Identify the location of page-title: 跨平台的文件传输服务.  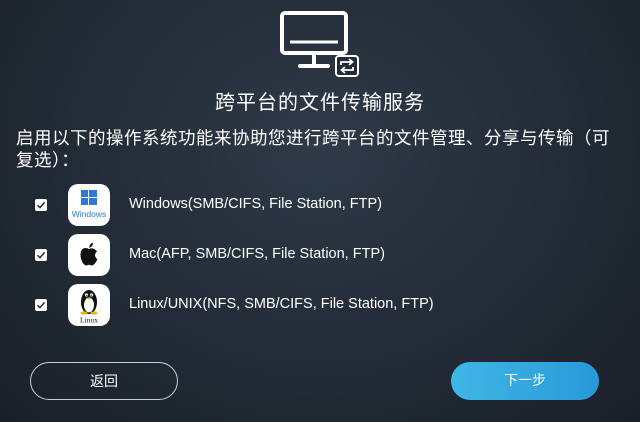
(320, 102).